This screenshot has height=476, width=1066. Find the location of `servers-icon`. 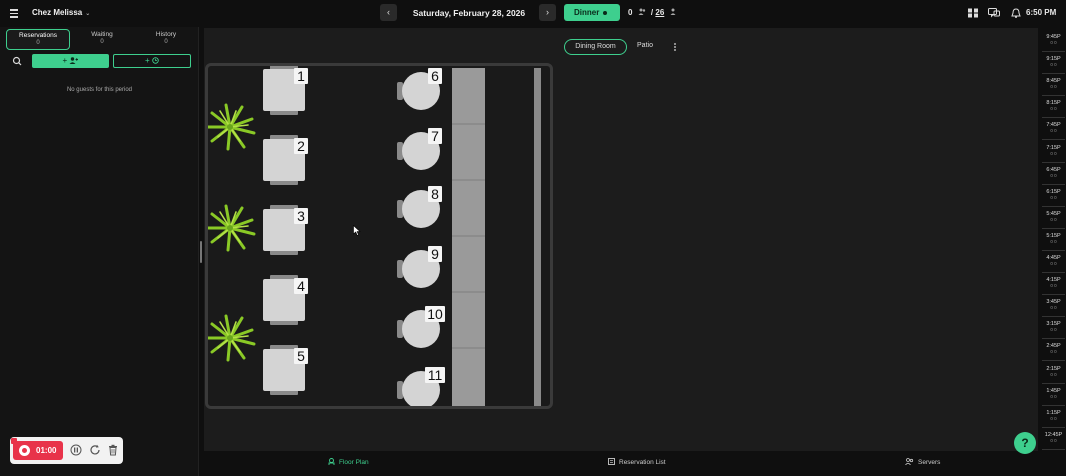

servers-icon is located at coordinates (909, 461).